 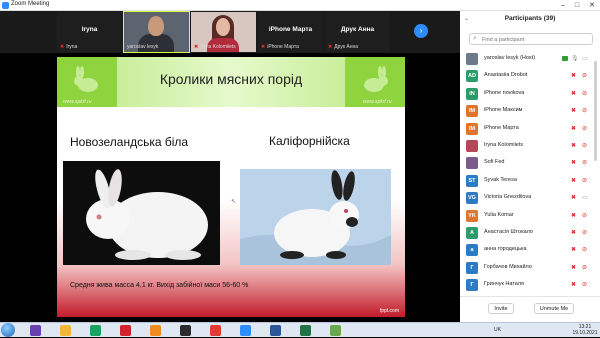 What do you see at coordinates (530, 111) in the screenshot?
I see `participant-row: IM iPhone Максим ✖ ⊘` at bounding box center [530, 111].